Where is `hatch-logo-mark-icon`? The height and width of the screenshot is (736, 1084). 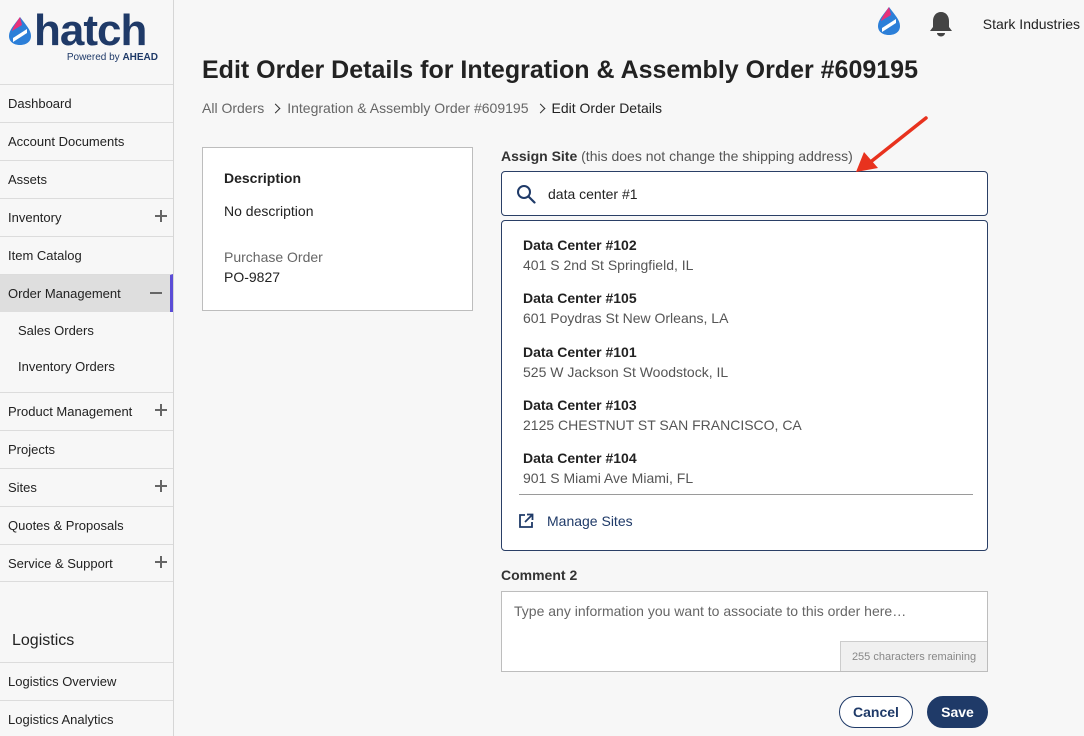 hatch-logo-mark-icon is located at coordinates (20, 31).